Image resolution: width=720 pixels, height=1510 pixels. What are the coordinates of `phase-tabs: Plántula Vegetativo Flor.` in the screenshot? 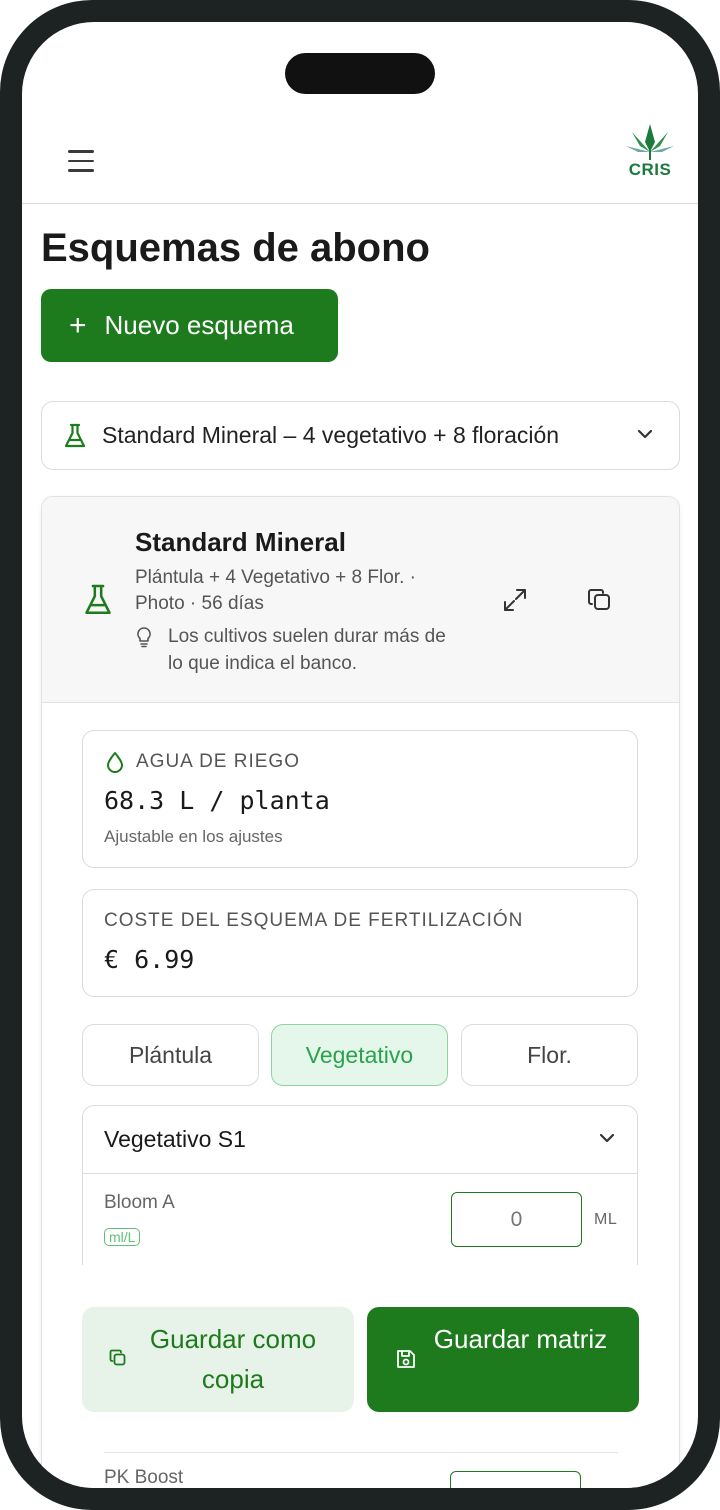 It's located at (360, 1055).